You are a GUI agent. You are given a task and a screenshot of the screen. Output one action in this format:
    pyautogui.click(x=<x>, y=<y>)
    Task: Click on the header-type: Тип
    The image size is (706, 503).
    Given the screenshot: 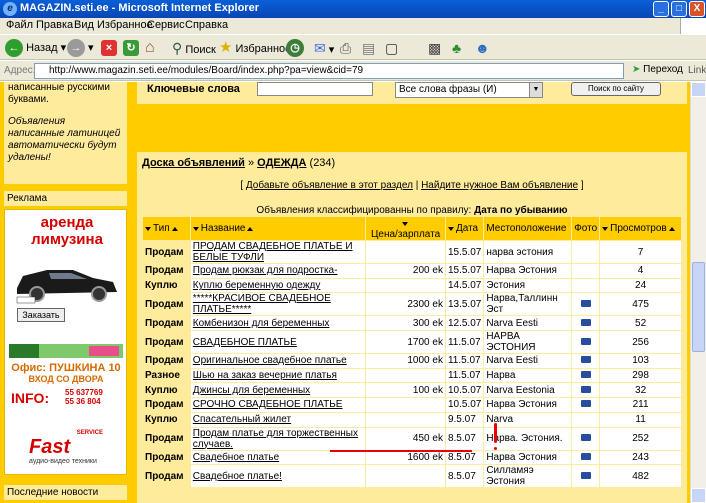 What is the action you would take?
    pyautogui.click(x=166, y=228)
    